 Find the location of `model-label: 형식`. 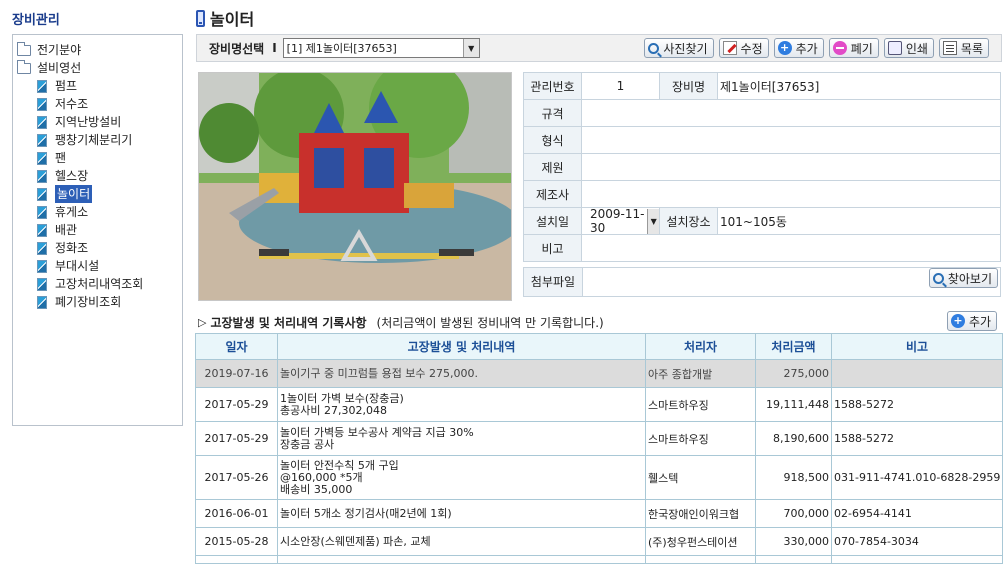

model-label: 형식 is located at coordinates (552, 140).